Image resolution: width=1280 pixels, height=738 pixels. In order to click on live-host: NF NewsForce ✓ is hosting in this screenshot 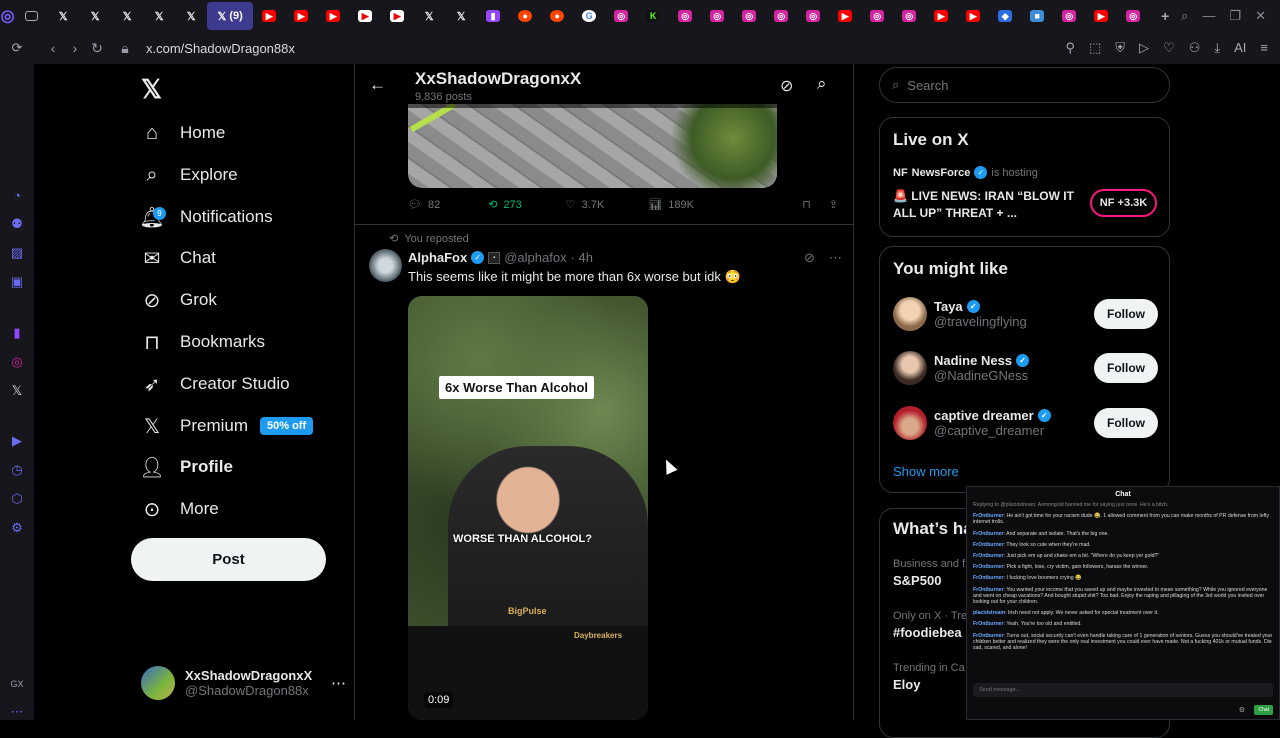, I will do `click(965, 172)`.